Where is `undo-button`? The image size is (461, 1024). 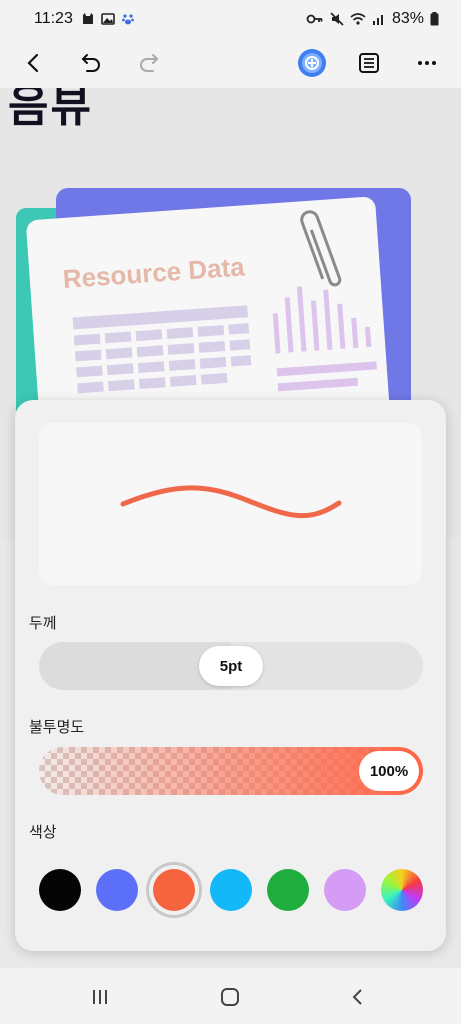 undo-button is located at coordinates (91, 63).